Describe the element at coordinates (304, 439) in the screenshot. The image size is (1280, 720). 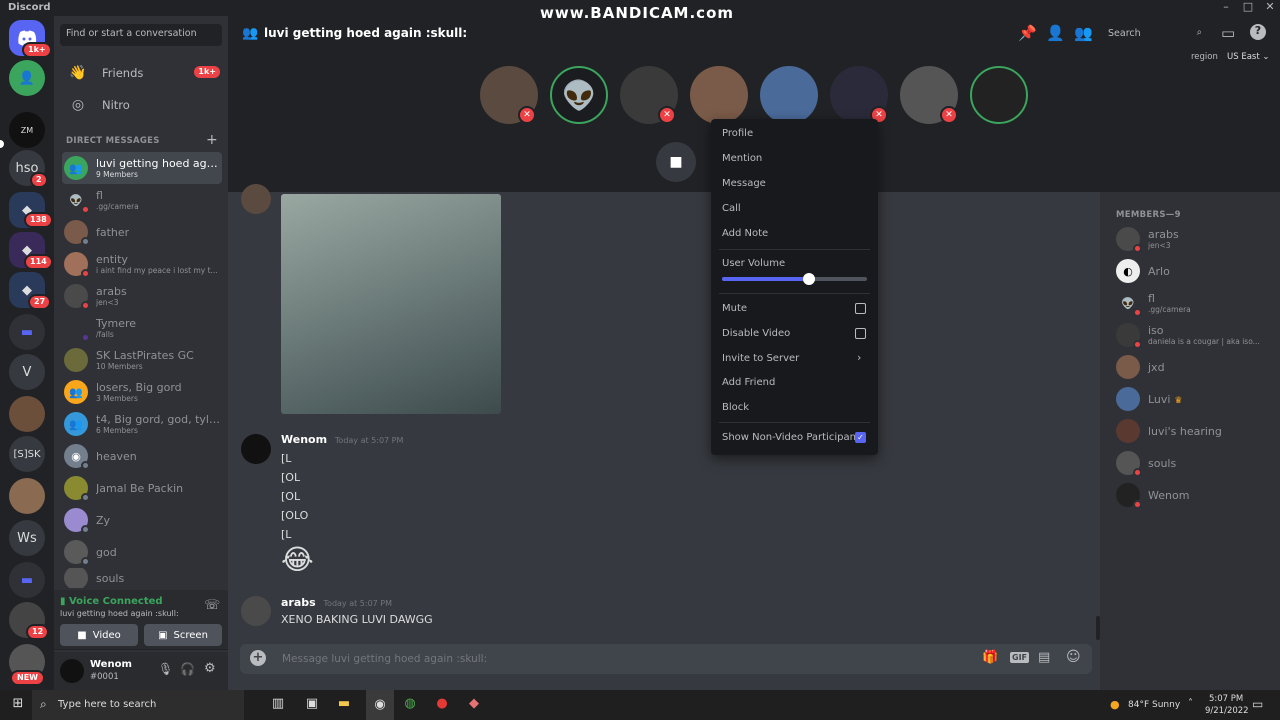
I see `message-author: Wenom` at that location.